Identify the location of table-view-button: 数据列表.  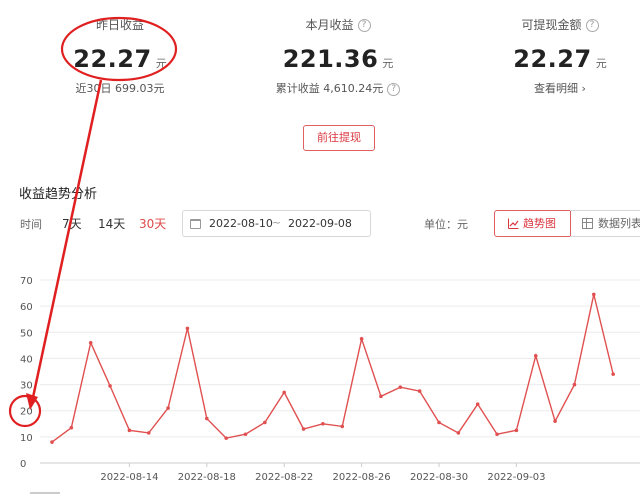
(605, 223).